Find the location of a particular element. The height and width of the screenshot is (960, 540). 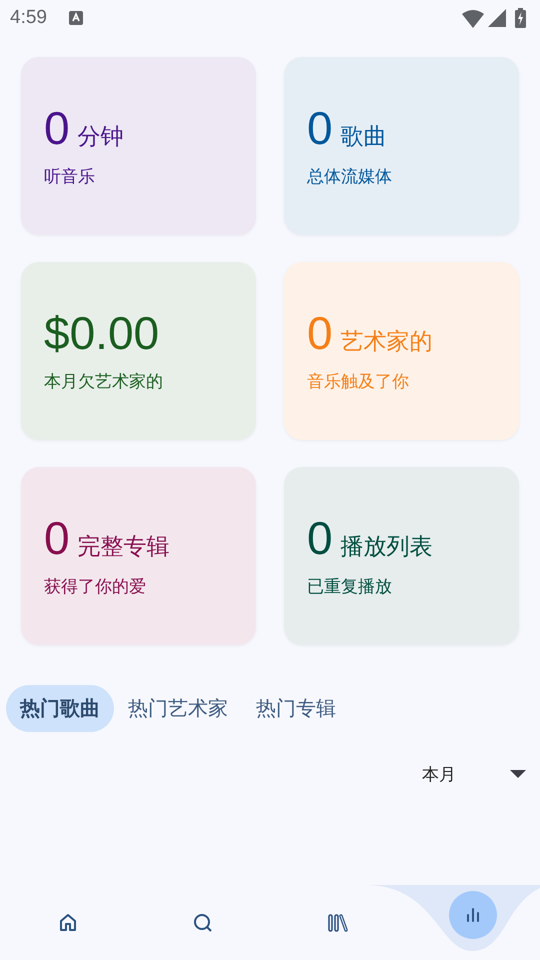

stat-unit: 分钟 is located at coordinates (101, 136).